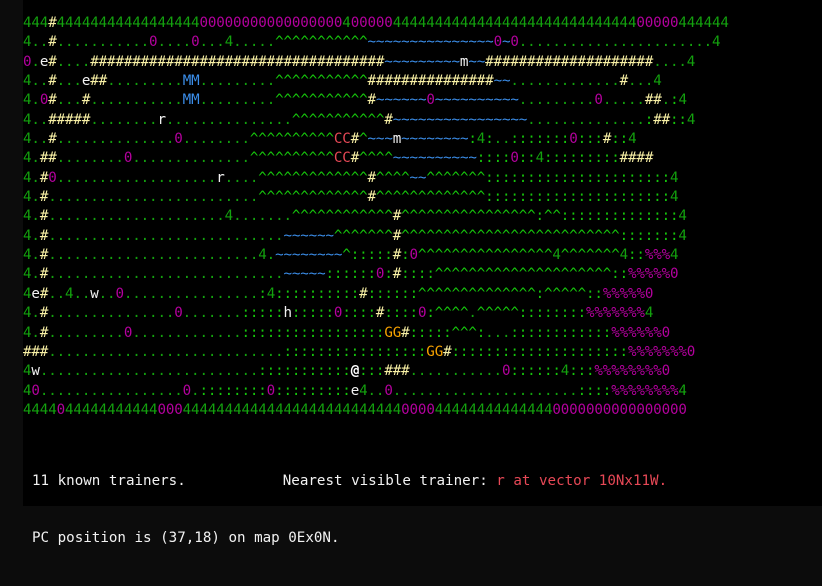 The width and height of the screenshot is (822, 586). Describe the element at coordinates (186, 538) in the screenshot. I see `pc-position-text: PC position is (37,18) on map 0Ex0N.` at that location.